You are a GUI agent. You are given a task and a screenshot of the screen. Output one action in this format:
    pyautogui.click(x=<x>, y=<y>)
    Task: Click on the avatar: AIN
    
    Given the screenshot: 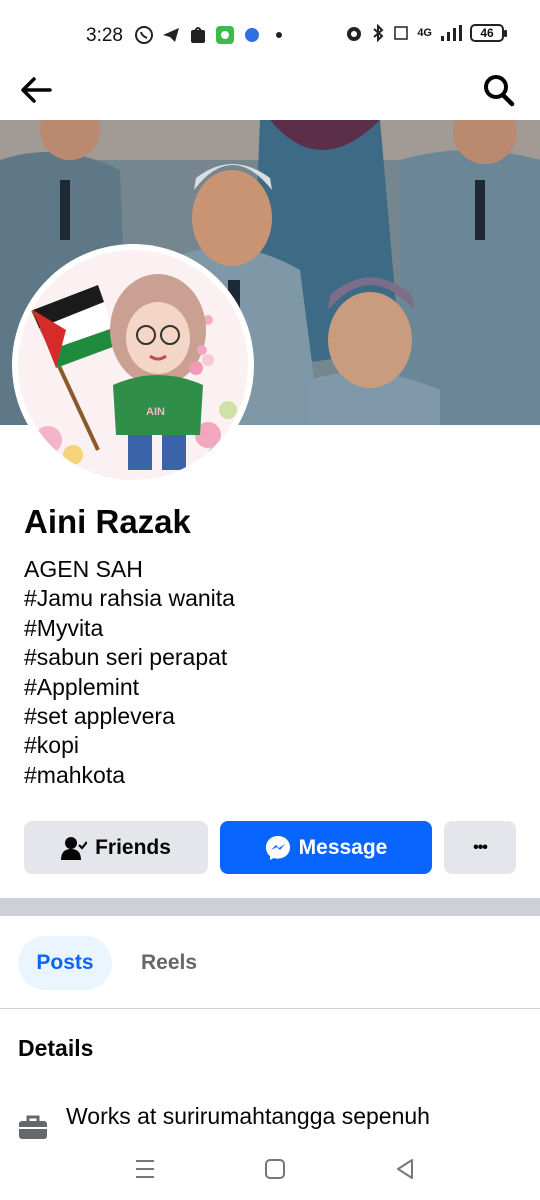 What is the action you would take?
    pyautogui.click(x=133, y=365)
    